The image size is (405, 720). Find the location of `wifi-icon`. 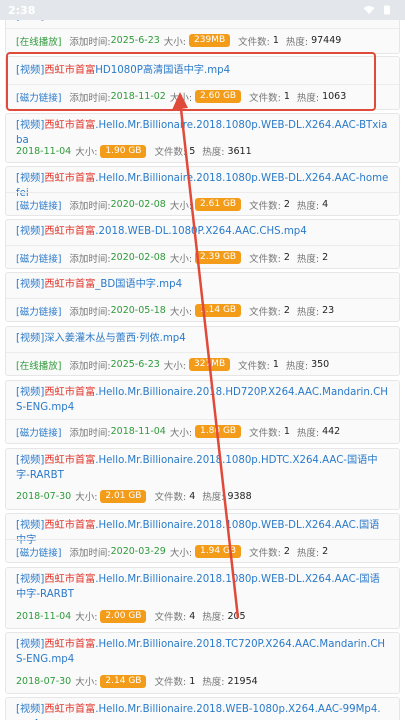

wifi-icon is located at coordinates (369, 10).